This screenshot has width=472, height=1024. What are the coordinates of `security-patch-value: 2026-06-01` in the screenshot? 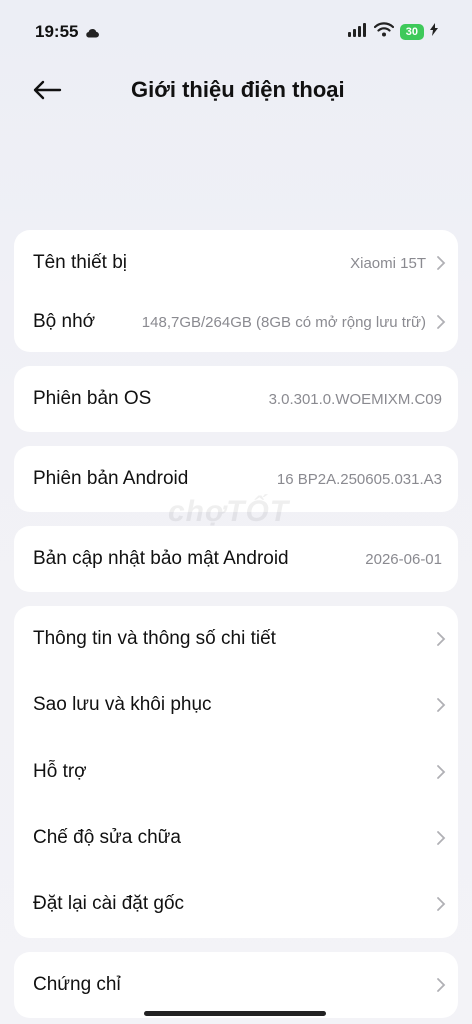 It's located at (403, 559).